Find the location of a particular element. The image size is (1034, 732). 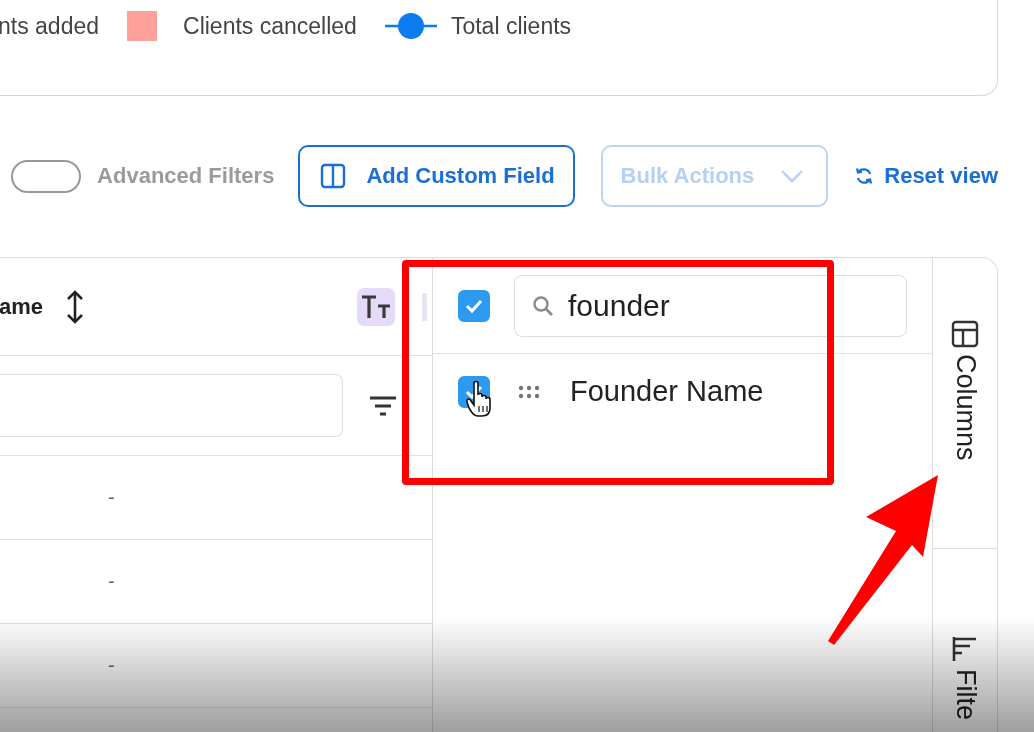

column-header: ame is located at coordinates (22, 306).